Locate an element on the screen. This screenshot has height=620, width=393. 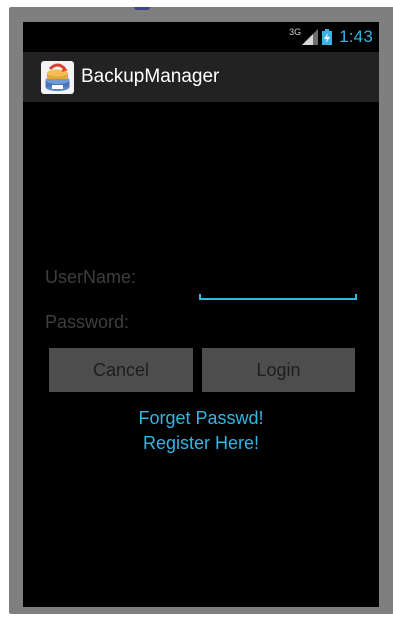
status-time: 1:43 is located at coordinates (356, 36).